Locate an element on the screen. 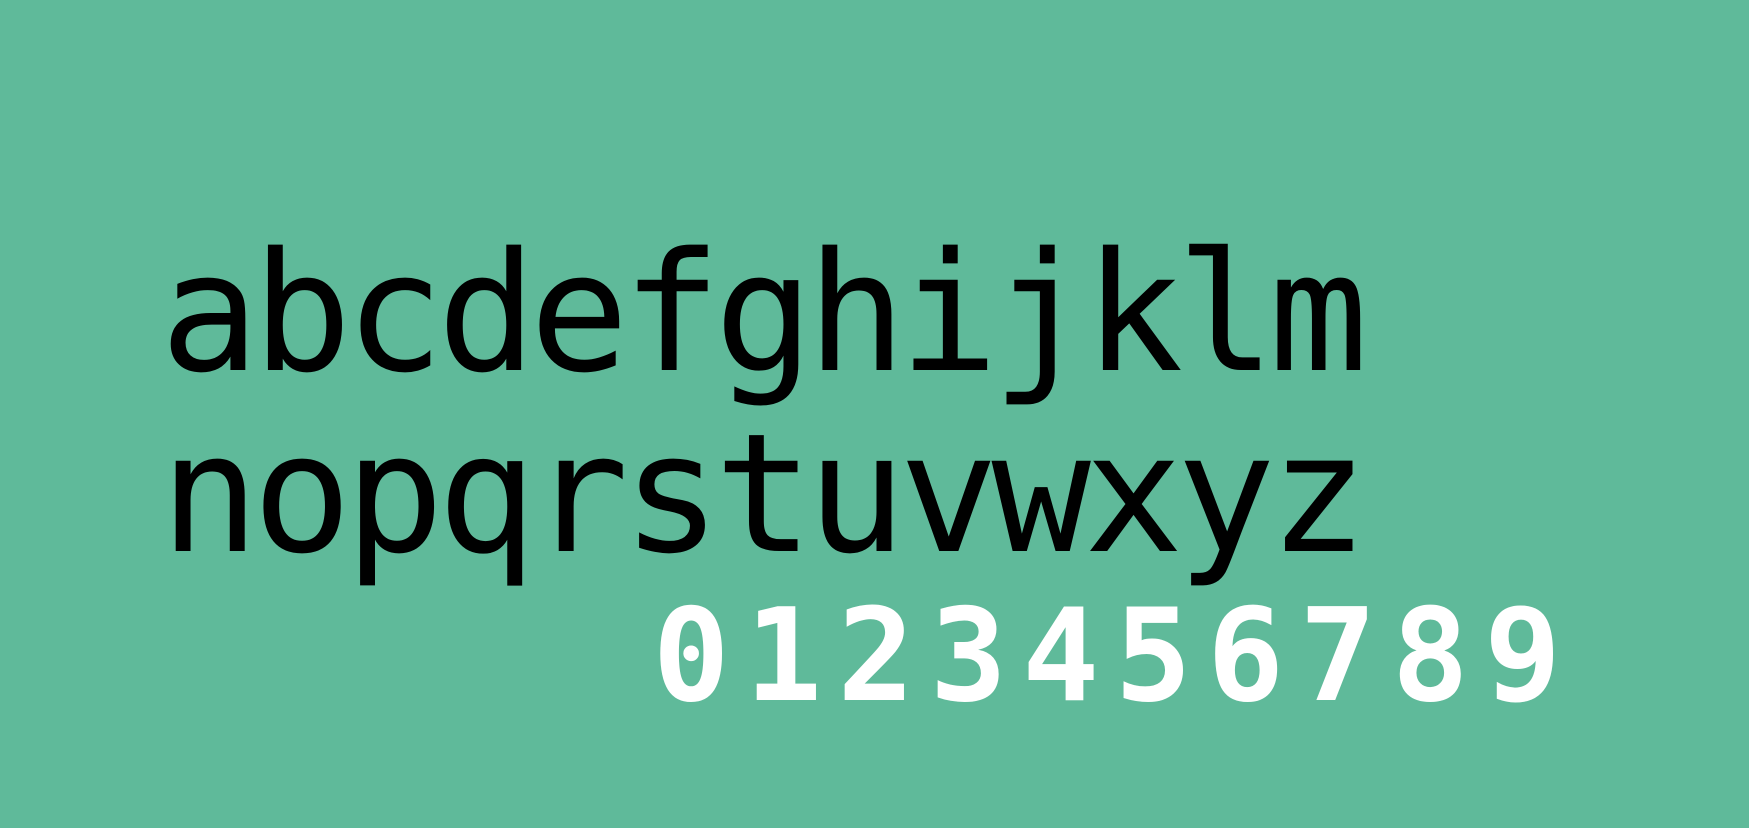 The width and height of the screenshot is (1749, 828). glyph-lowercase-u: u is located at coordinates (856, 494).